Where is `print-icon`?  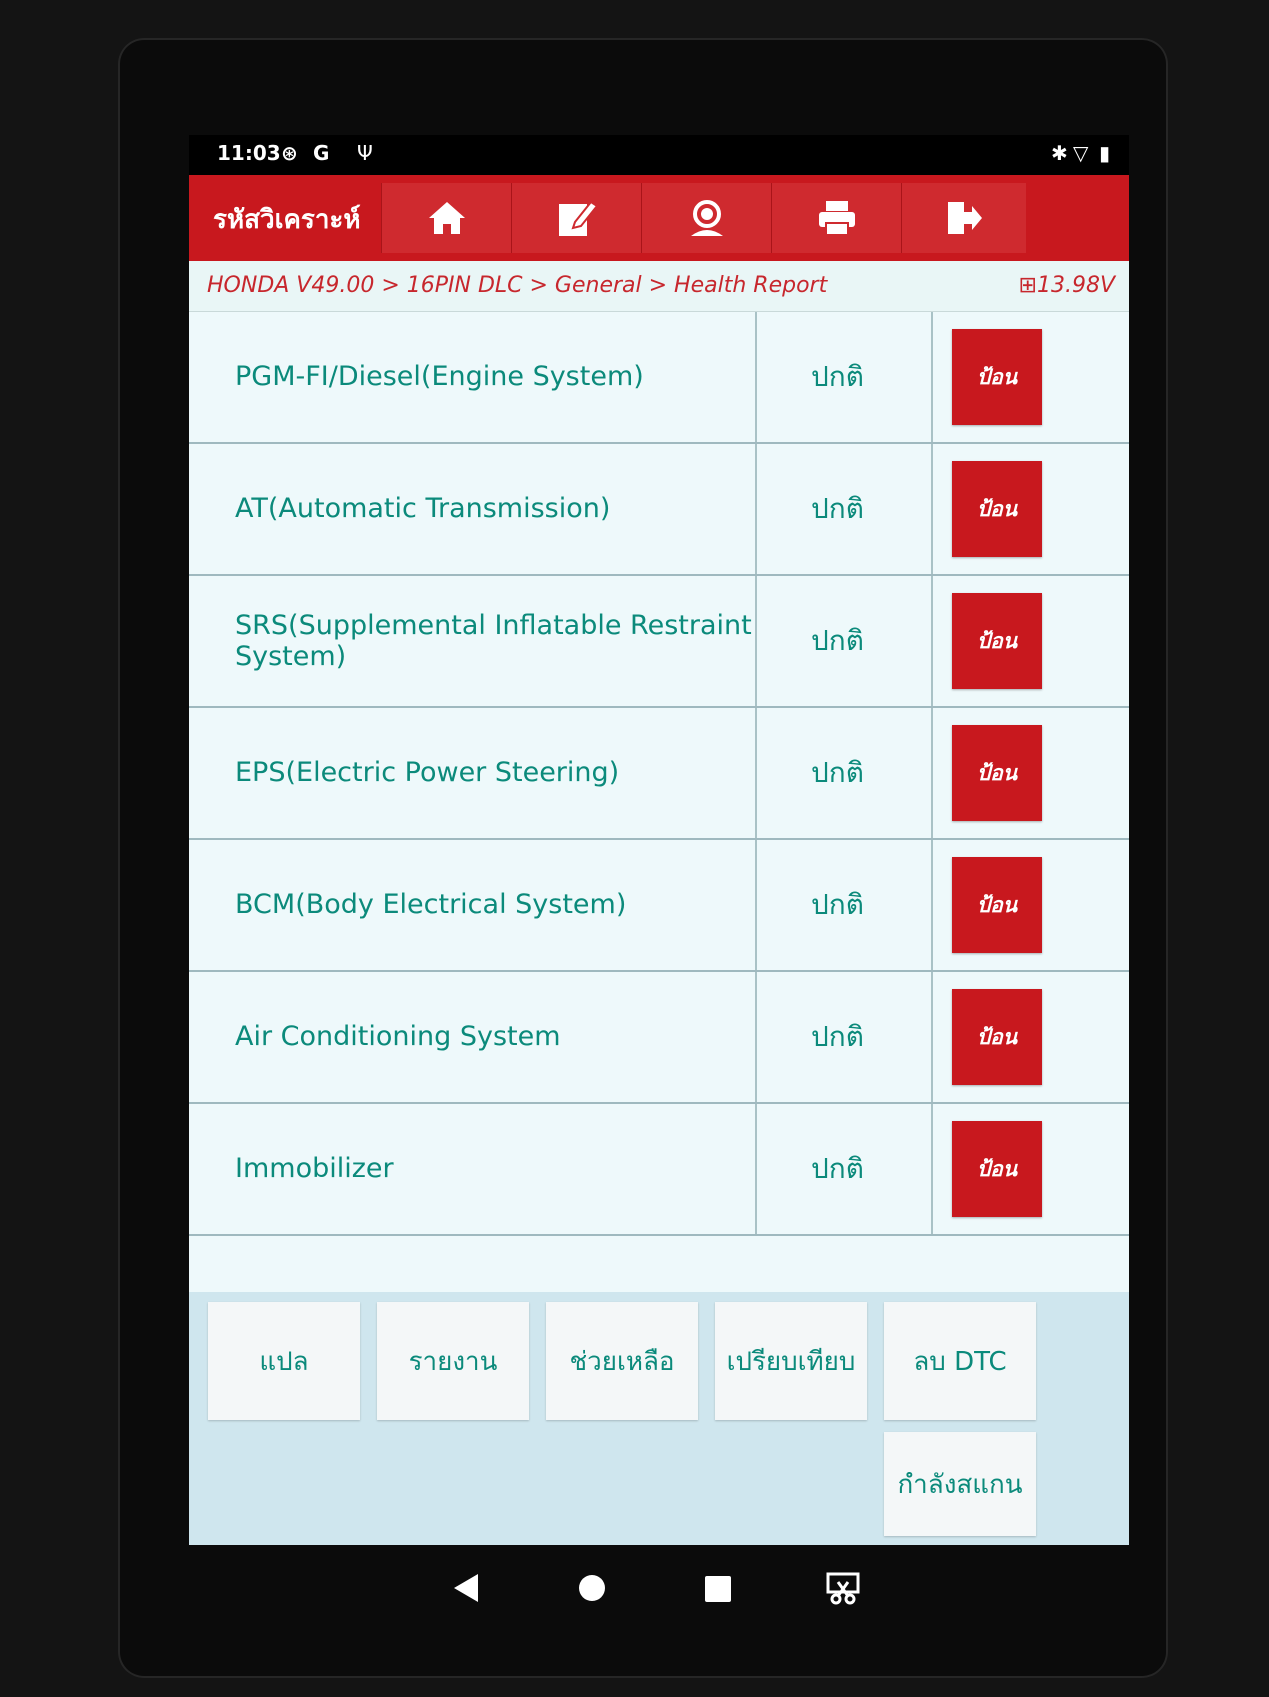
print-icon is located at coordinates (837, 218).